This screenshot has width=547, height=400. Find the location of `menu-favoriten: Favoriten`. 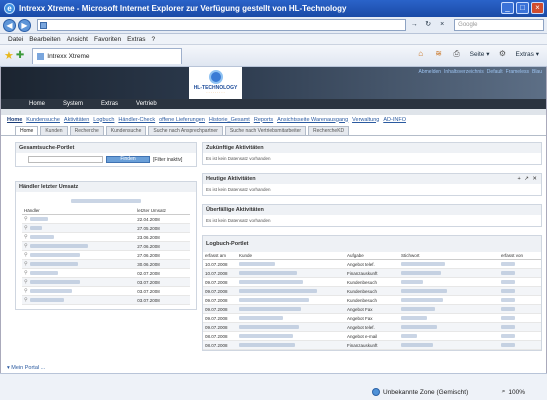

menu-favoriten: Favoriten is located at coordinates (107, 39).